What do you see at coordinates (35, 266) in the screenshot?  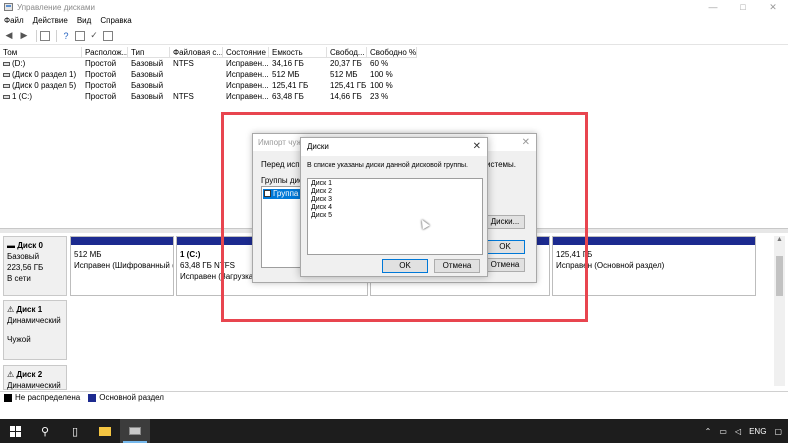 I see `disk-label: ▬ Диск 0 Базовый 223,56 ГБ В сети` at bounding box center [35, 266].